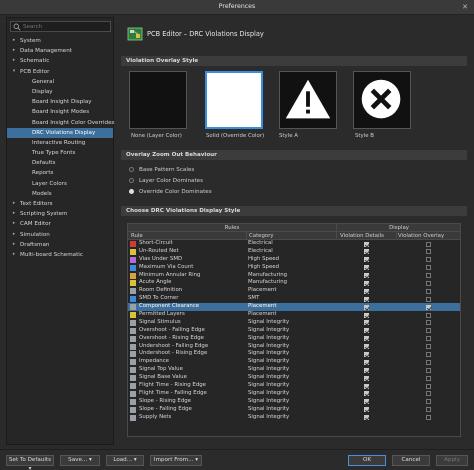 The image size is (474, 470). I want to click on tree-item: Reports, so click(60, 173).